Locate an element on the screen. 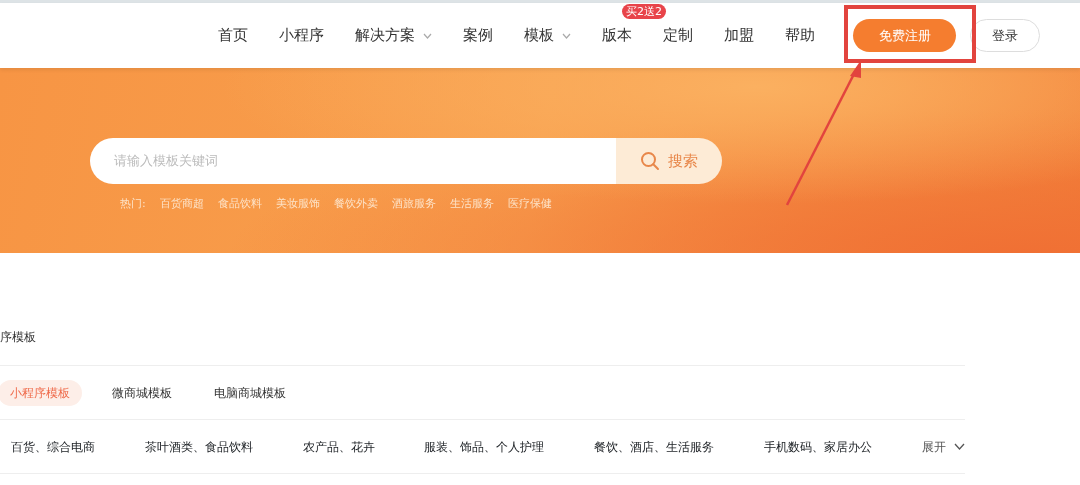  tab: 电脑商城模板 is located at coordinates (250, 392).